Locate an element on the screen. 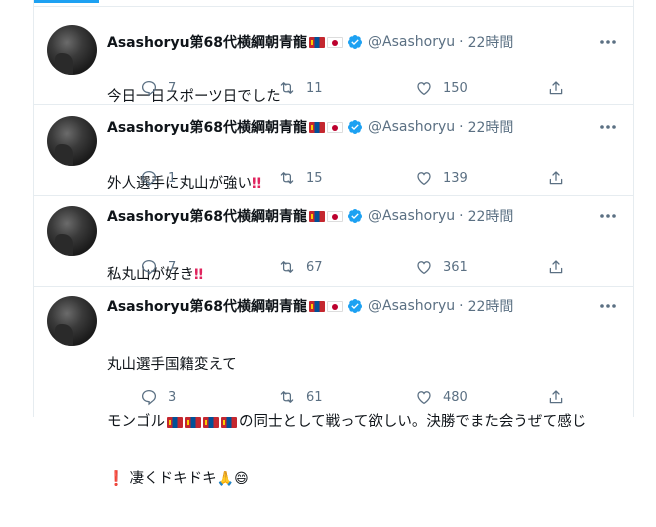  tweet-text-body: 凄くドキドキ is located at coordinates (173, 479).